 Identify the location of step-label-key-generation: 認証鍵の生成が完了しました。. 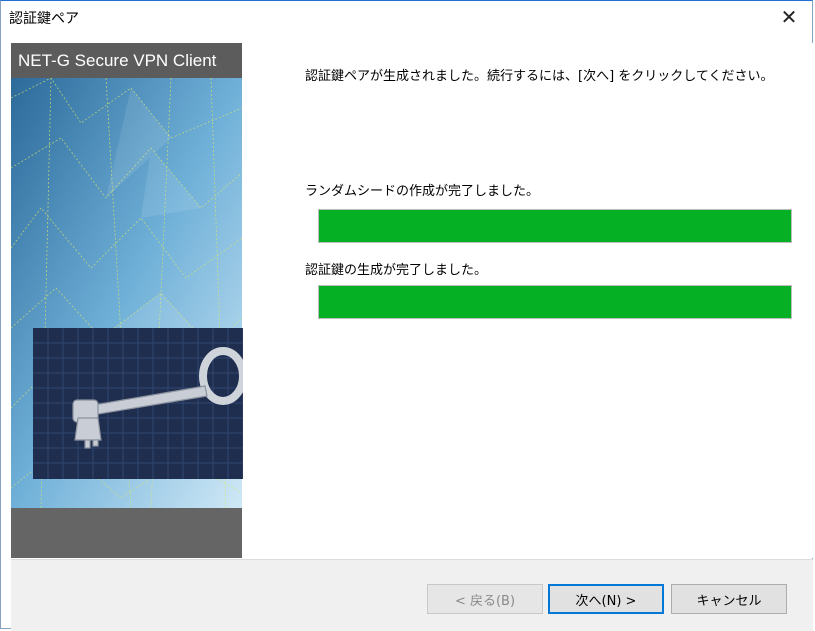
(396, 270).